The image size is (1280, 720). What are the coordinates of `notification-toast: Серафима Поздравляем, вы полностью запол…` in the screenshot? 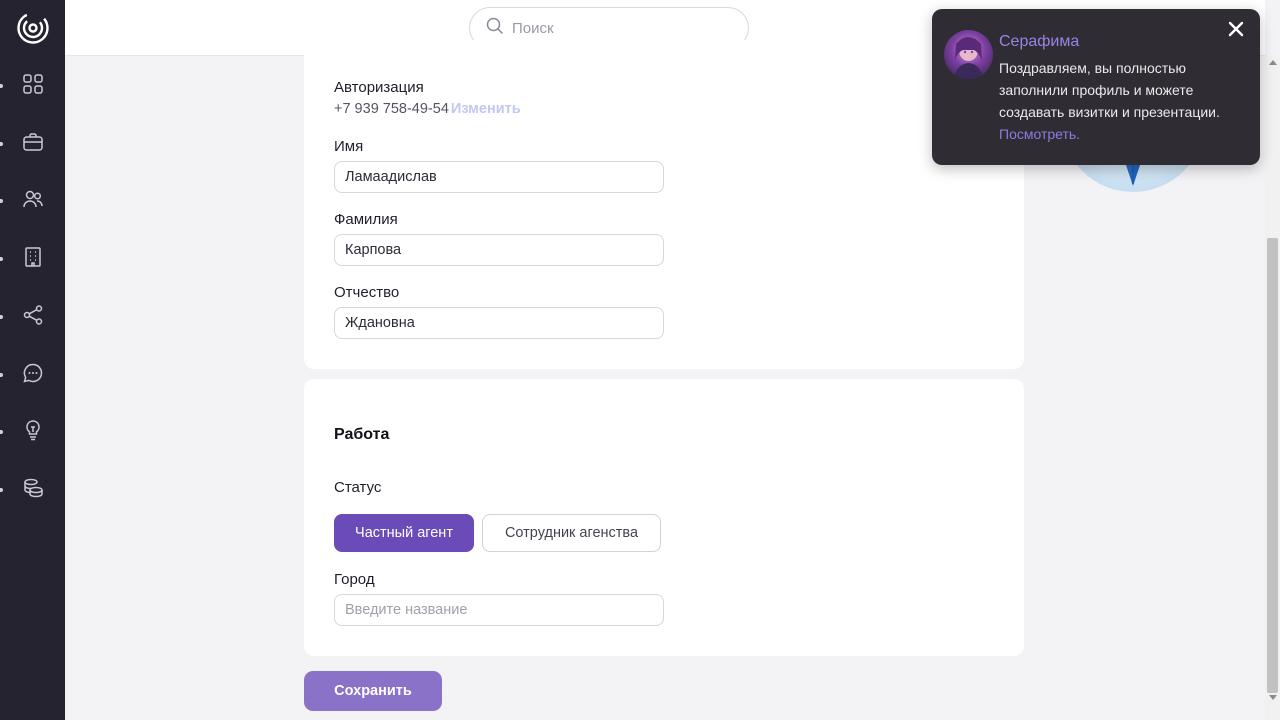 It's located at (1096, 87).